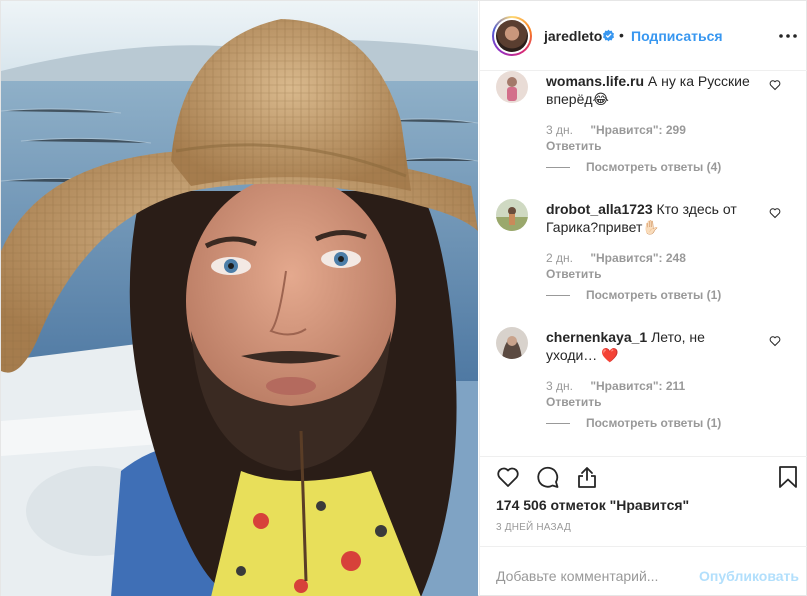 The height and width of the screenshot is (596, 807). I want to click on view-replies-button: Посмотреть ответы (4), so click(633, 167).